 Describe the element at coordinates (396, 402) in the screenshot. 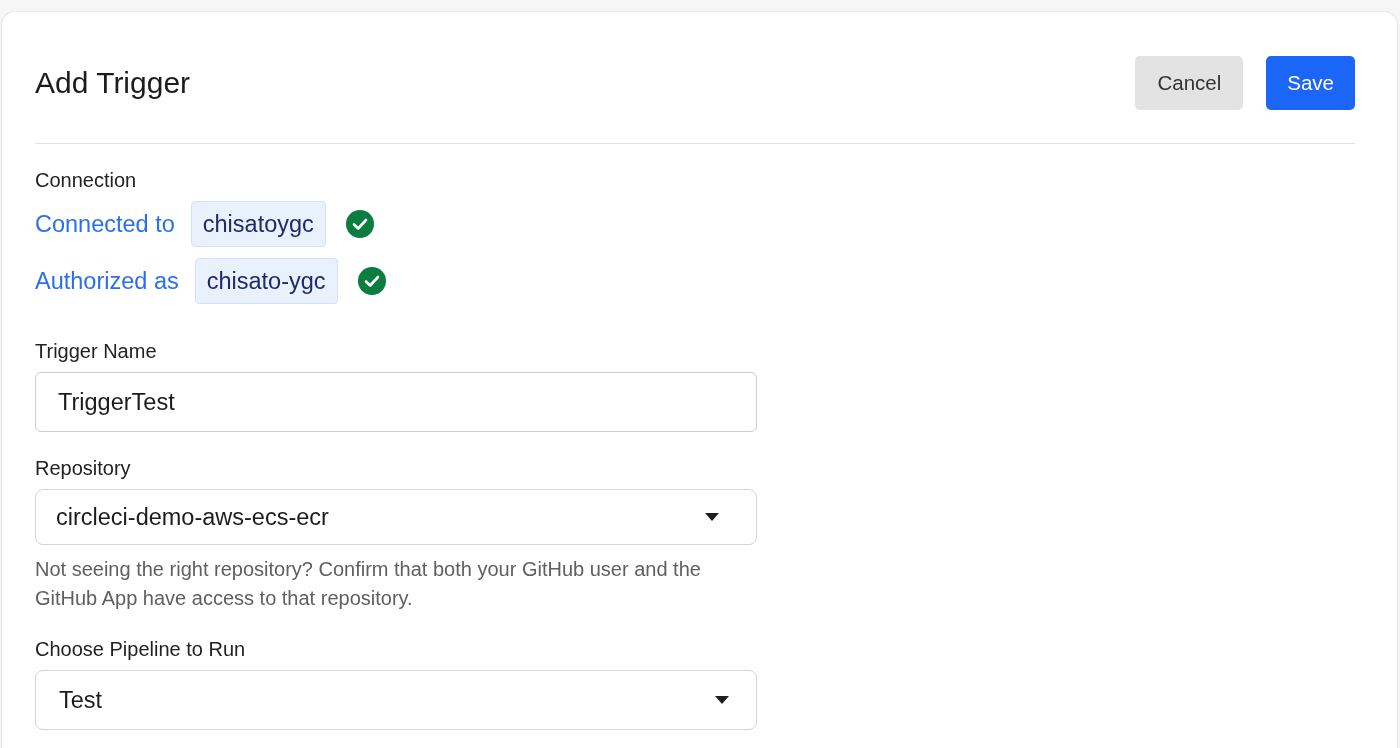

I see `text-input: TriggerTest` at that location.